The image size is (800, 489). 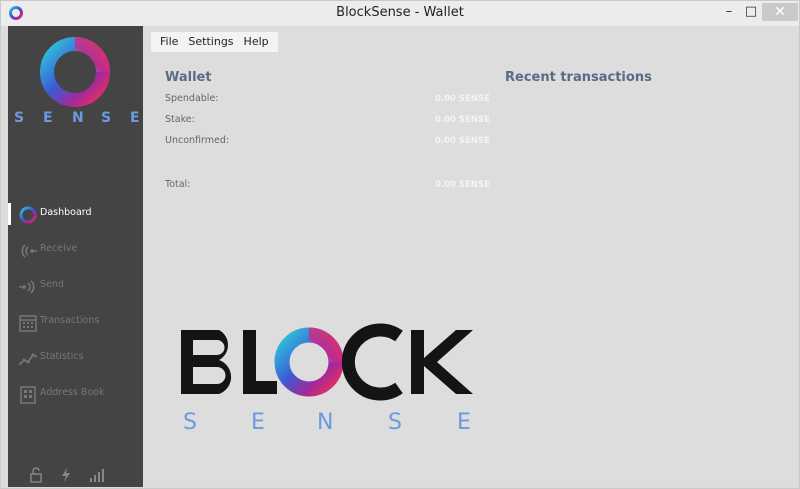 What do you see at coordinates (578, 77) in the screenshot?
I see `recent-transactions-heading: Recent transactions` at bounding box center [578, 77].